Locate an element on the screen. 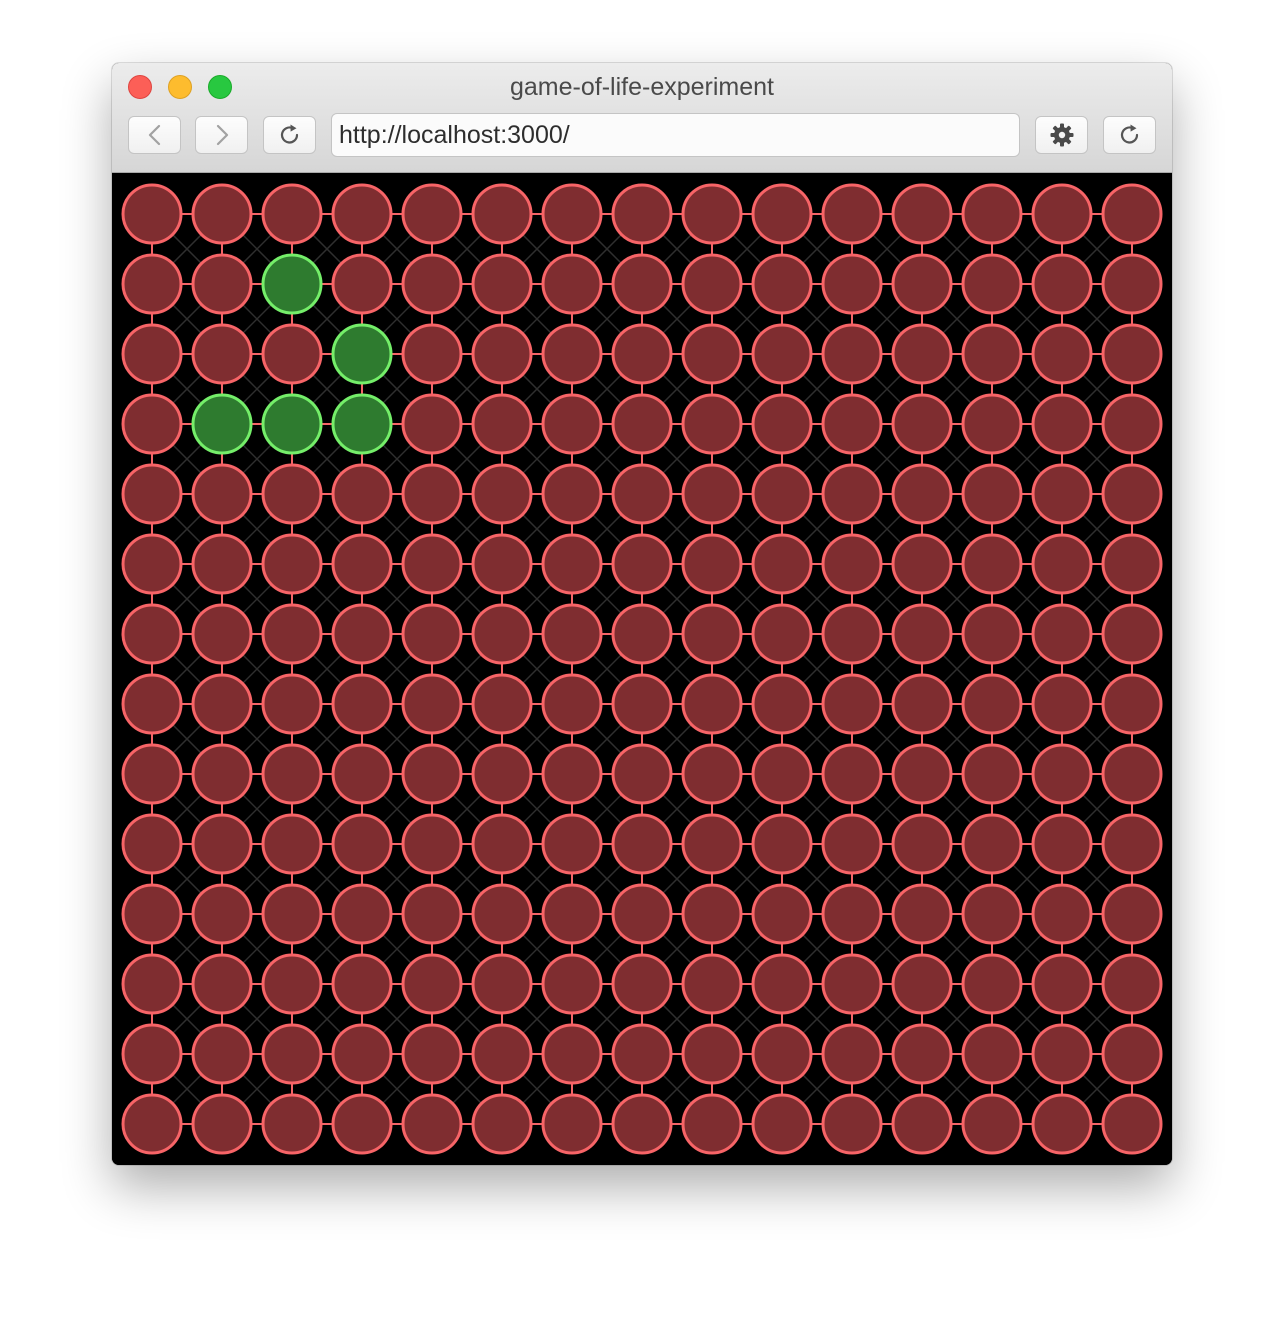  back-button is located at coordinates (154, 135).